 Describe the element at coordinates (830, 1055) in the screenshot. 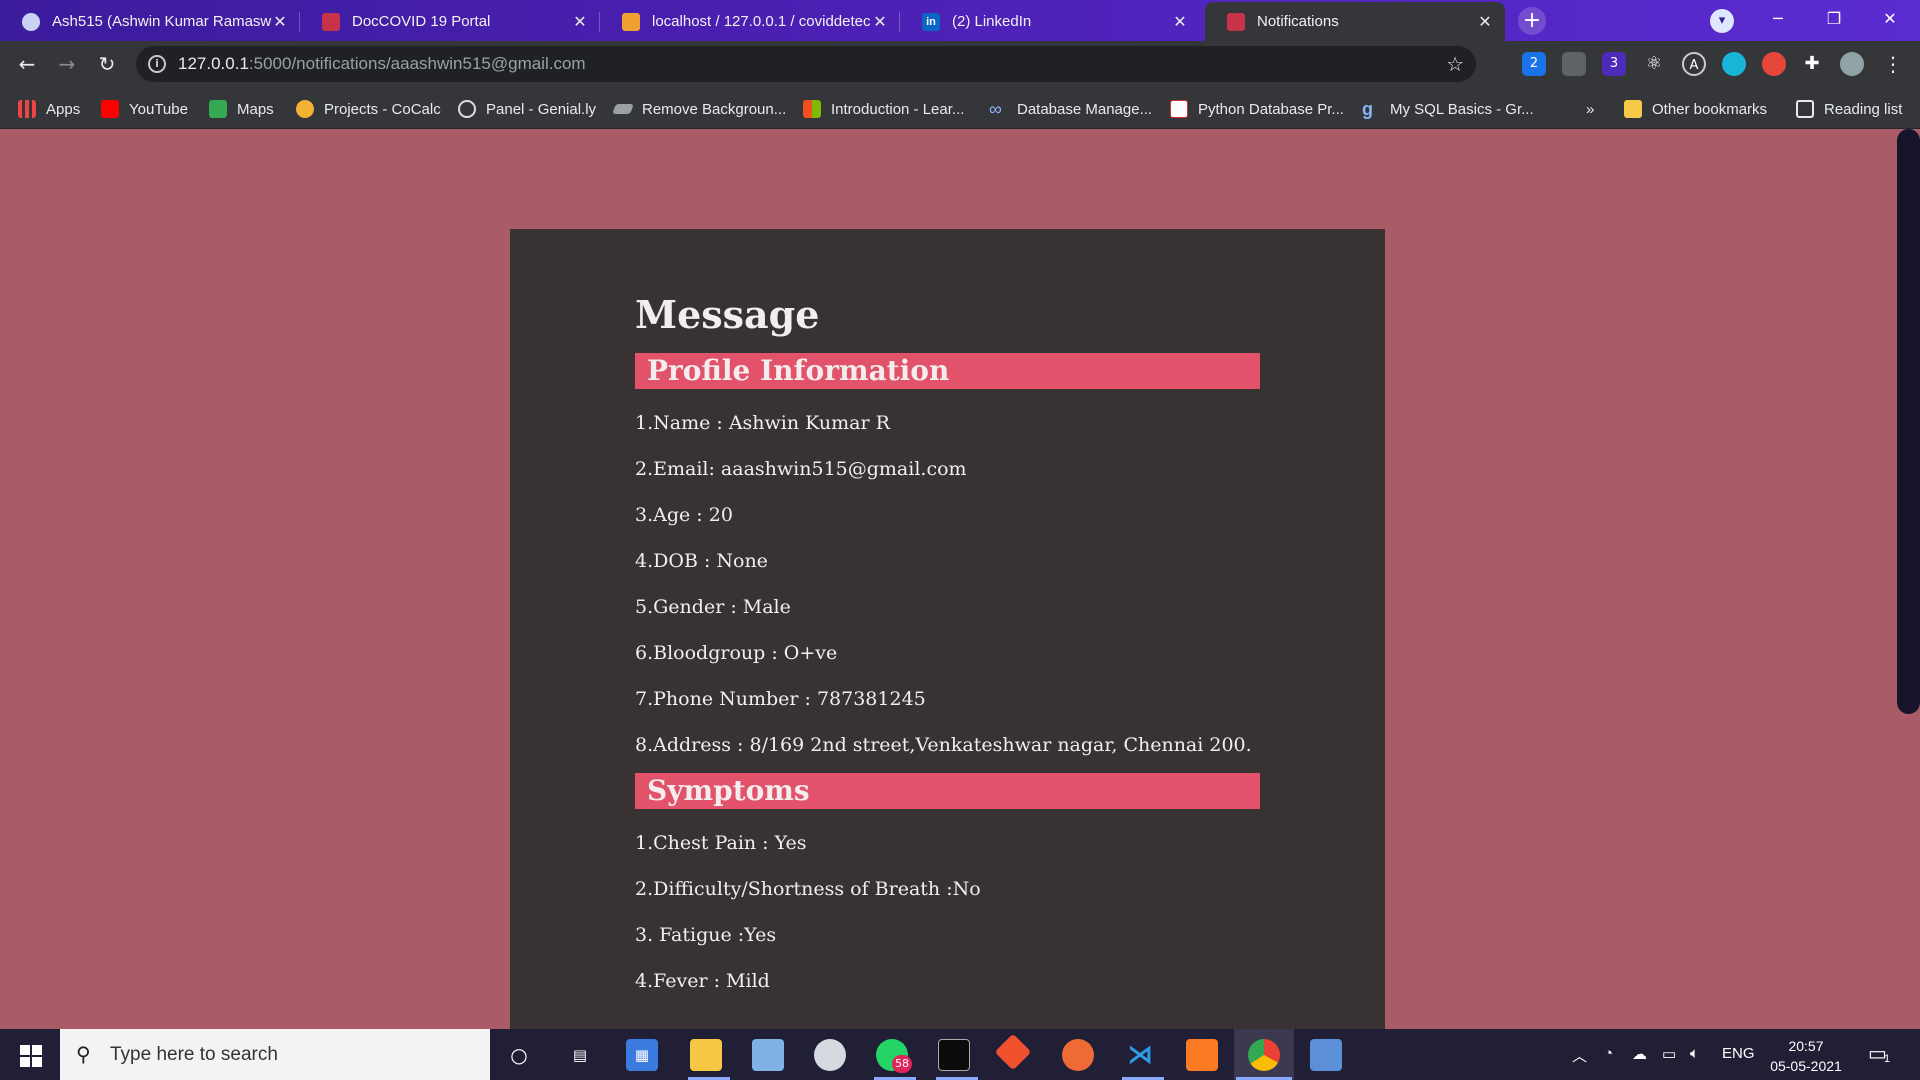

I see `paint-icon` at that location.